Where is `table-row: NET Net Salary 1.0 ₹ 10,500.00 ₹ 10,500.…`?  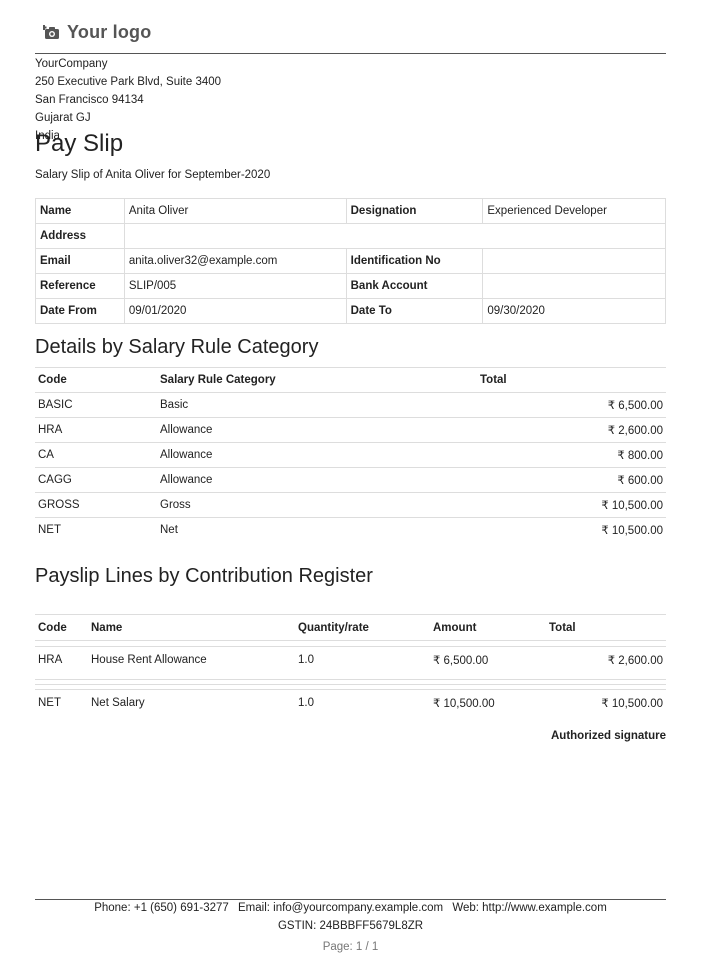
table-row: NET Net Salary 1.0 ₹ 10,500.00 ₹ 10,500.… is located at coordinates (350, 703).